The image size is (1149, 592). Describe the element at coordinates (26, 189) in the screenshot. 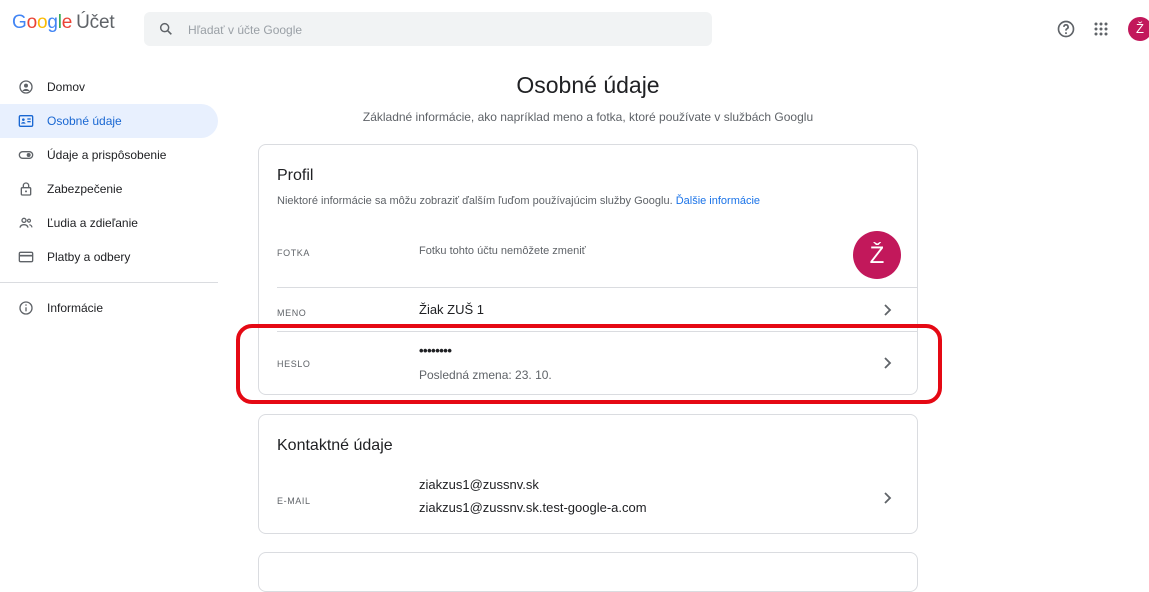

I see `lock-icon` at that location.